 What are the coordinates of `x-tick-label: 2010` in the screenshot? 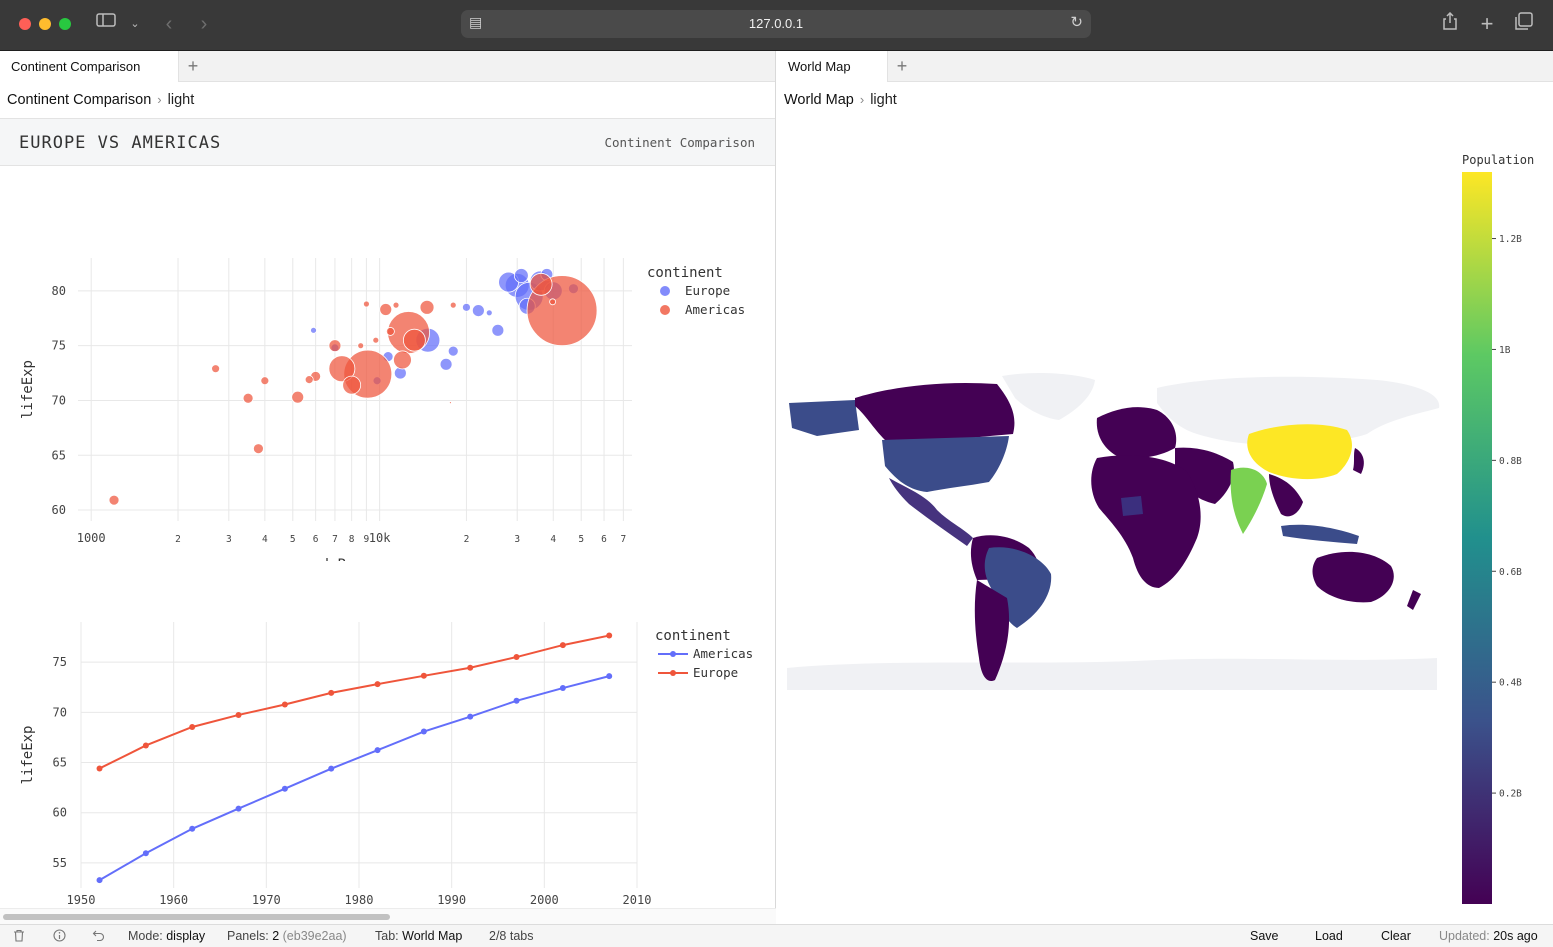 It's located at (637, 899).